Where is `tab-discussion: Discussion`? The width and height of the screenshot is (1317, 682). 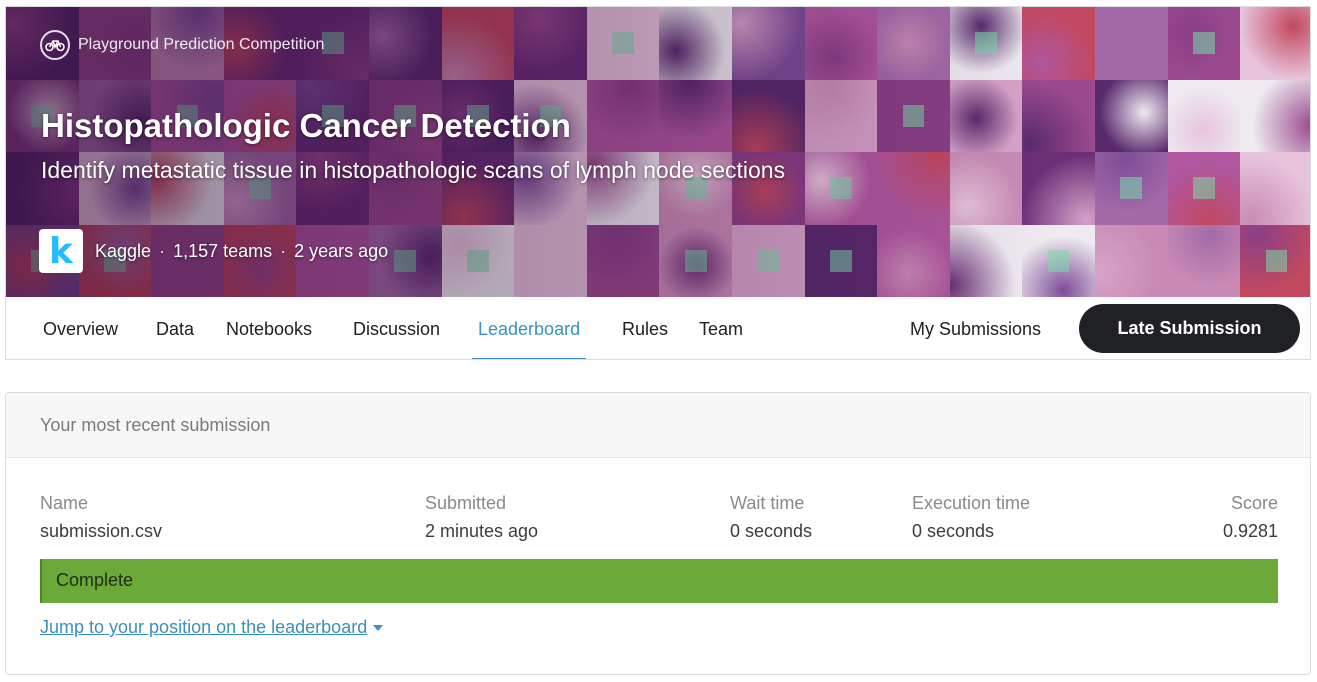
tab-discussion: Discussion is located at coordinates (396, 328).